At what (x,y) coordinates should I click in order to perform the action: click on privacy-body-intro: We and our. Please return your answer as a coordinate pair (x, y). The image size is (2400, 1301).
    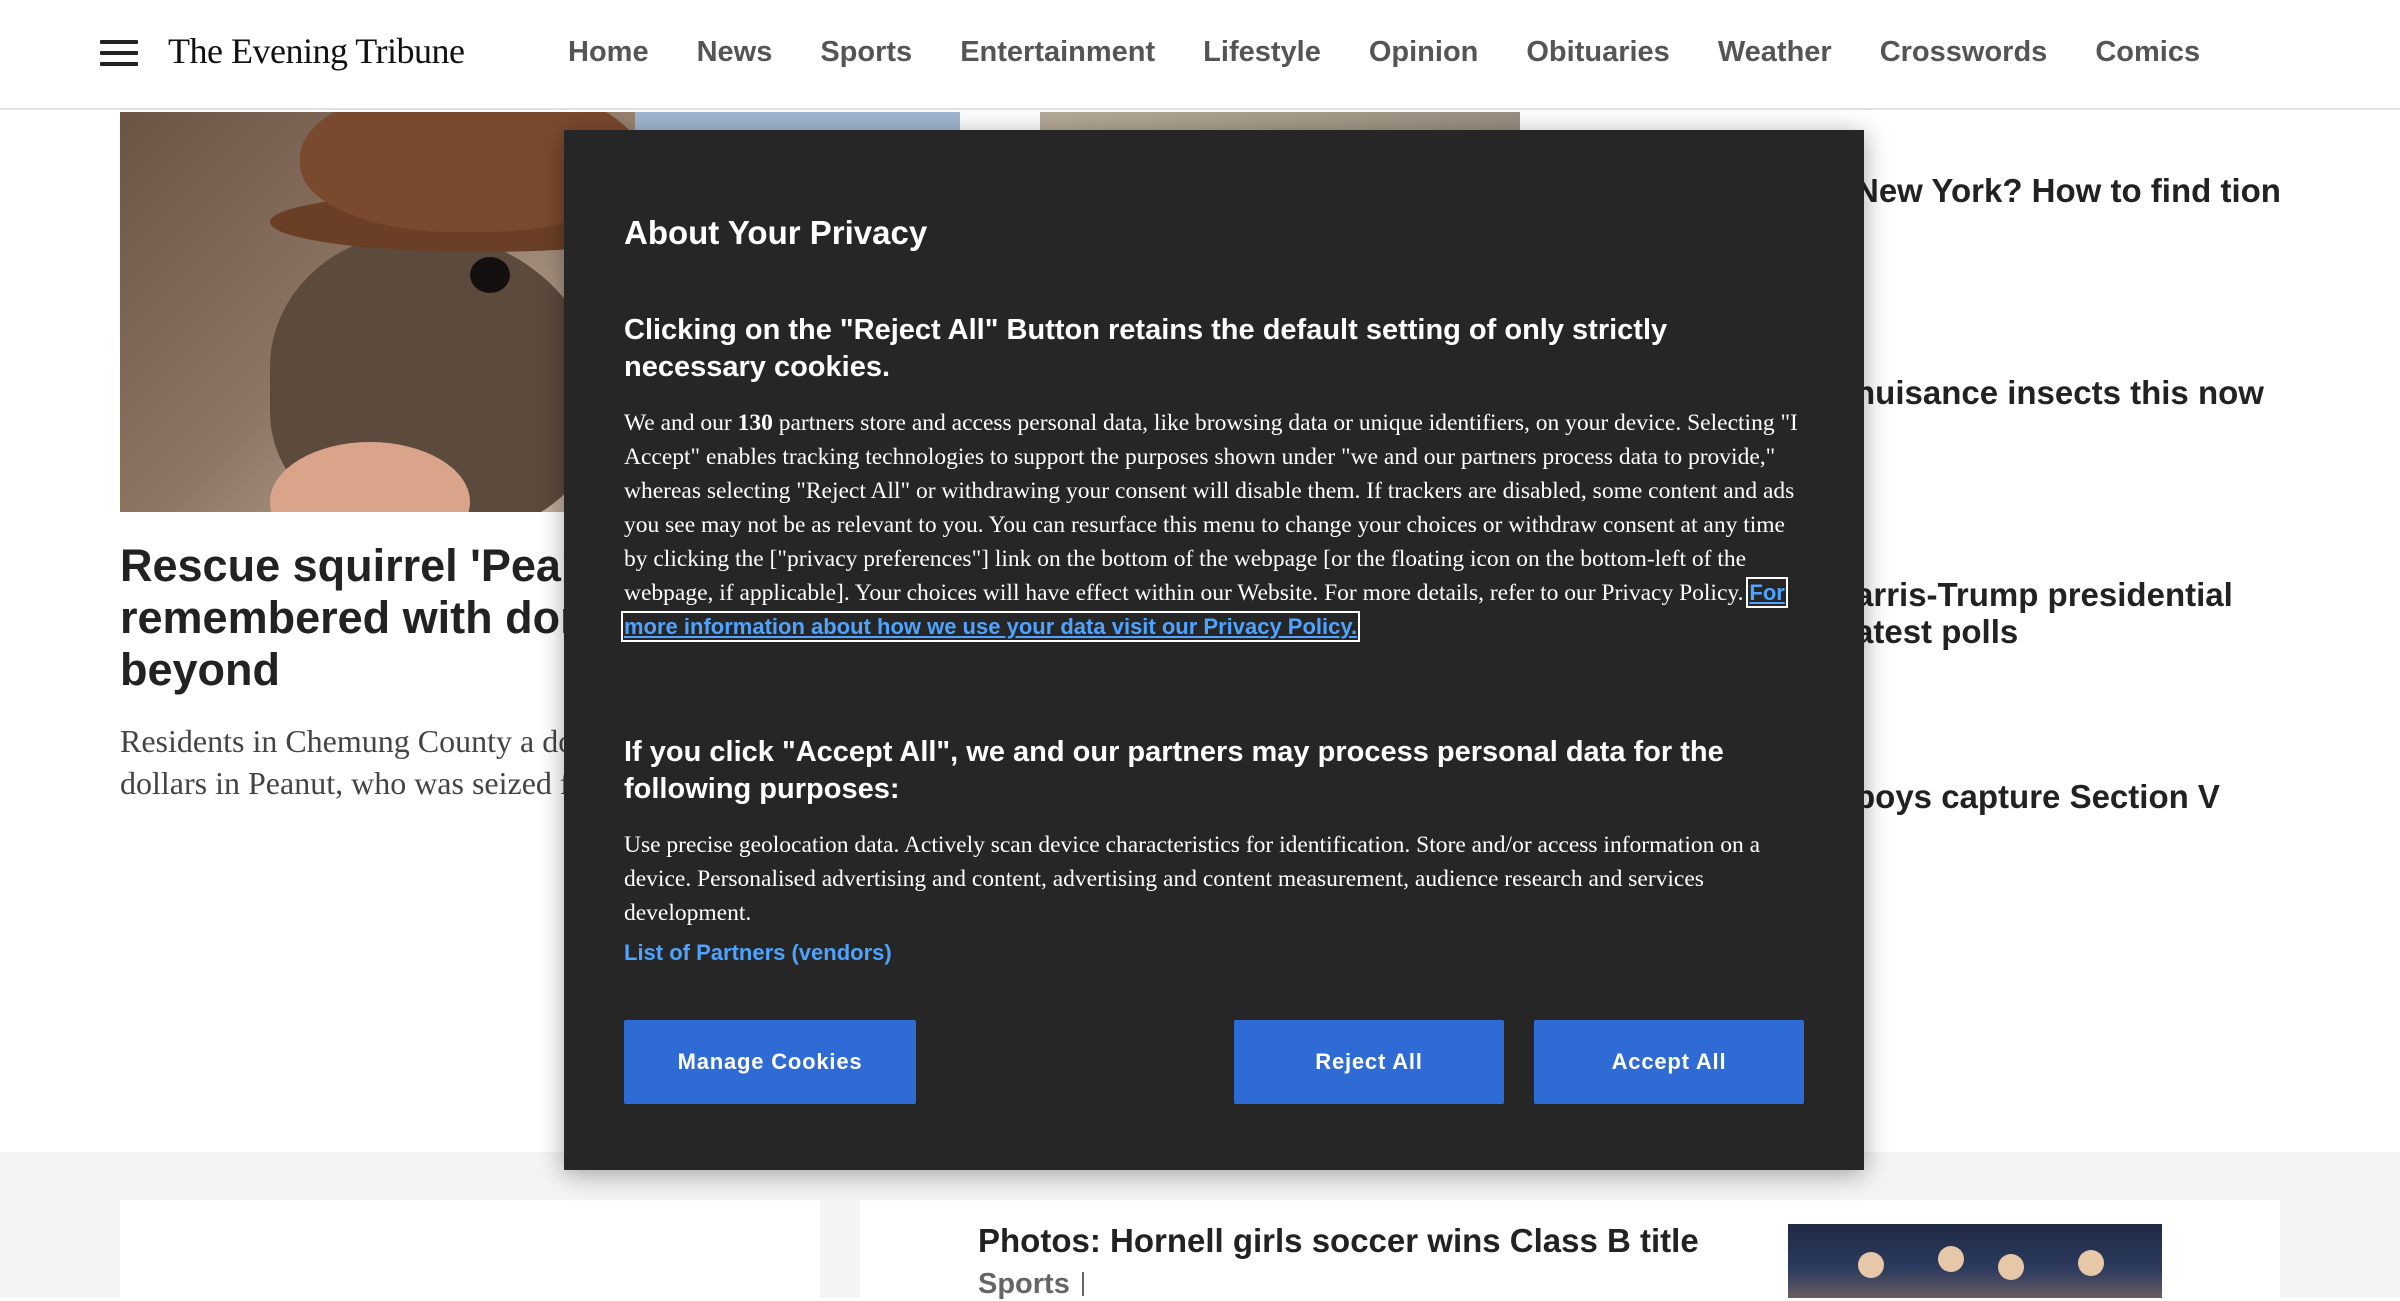
    Looking at the image, I should click on (681, 423).